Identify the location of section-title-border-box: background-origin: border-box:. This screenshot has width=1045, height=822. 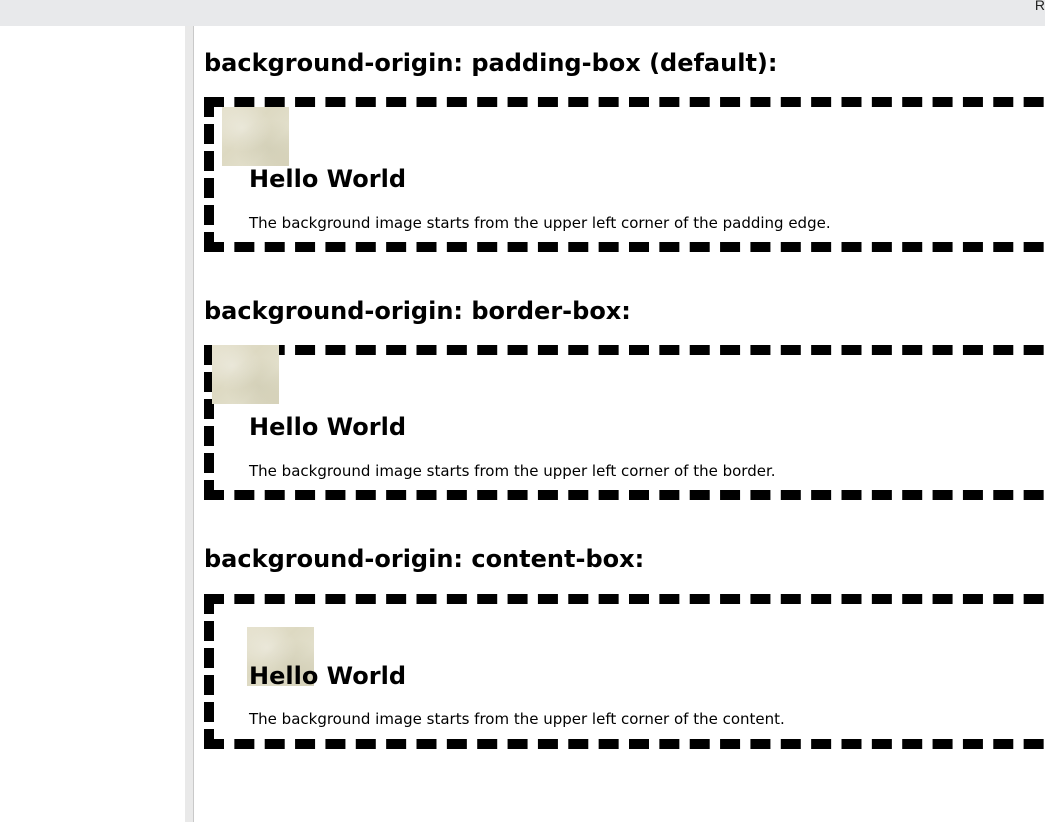
(417, 311).